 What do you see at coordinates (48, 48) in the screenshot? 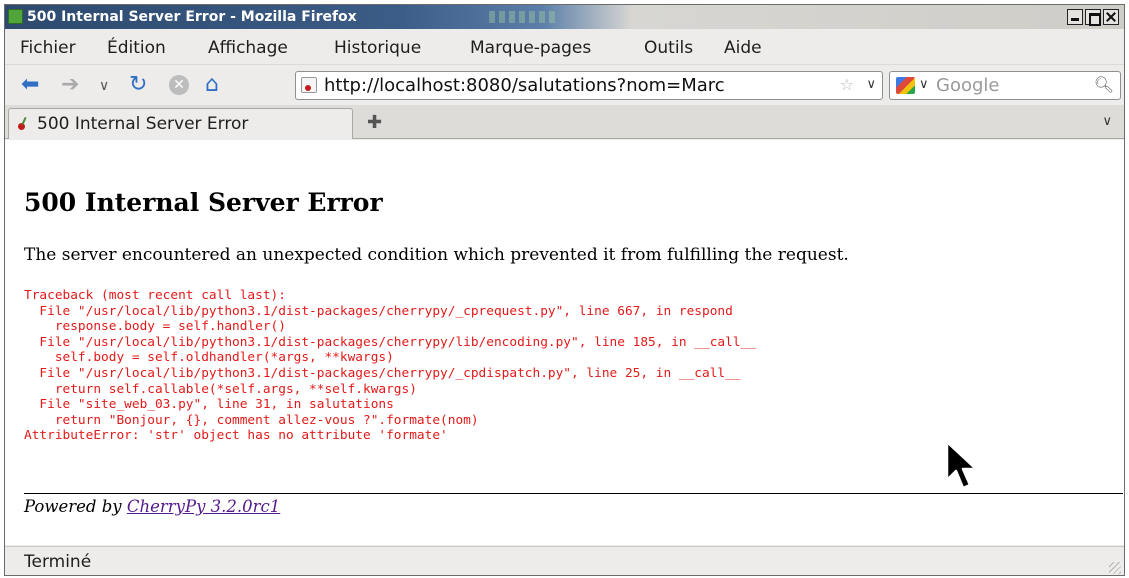
I see `menu-fichier: Fichier` at bounding box center [48, 48].